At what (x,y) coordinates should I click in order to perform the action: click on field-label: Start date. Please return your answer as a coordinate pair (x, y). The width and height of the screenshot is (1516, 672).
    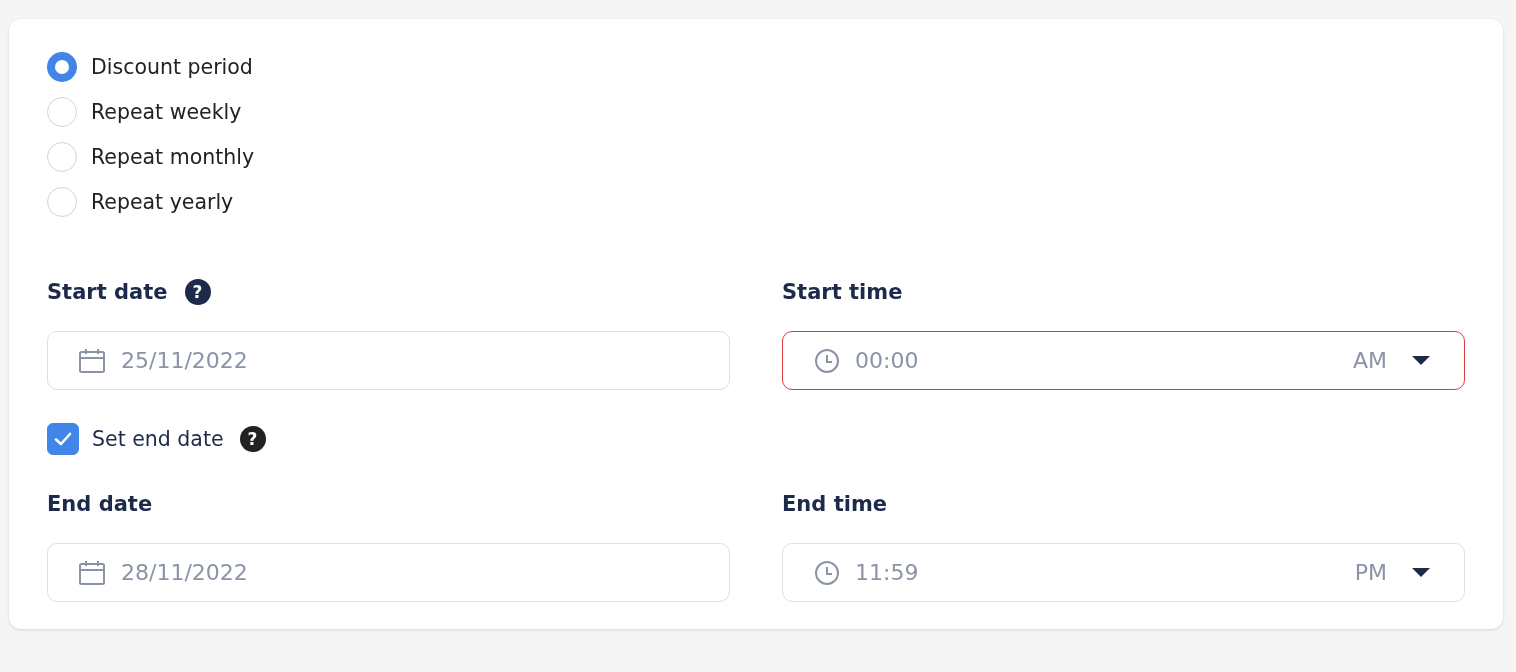
    Looking at the image, I should click on (107, 292).